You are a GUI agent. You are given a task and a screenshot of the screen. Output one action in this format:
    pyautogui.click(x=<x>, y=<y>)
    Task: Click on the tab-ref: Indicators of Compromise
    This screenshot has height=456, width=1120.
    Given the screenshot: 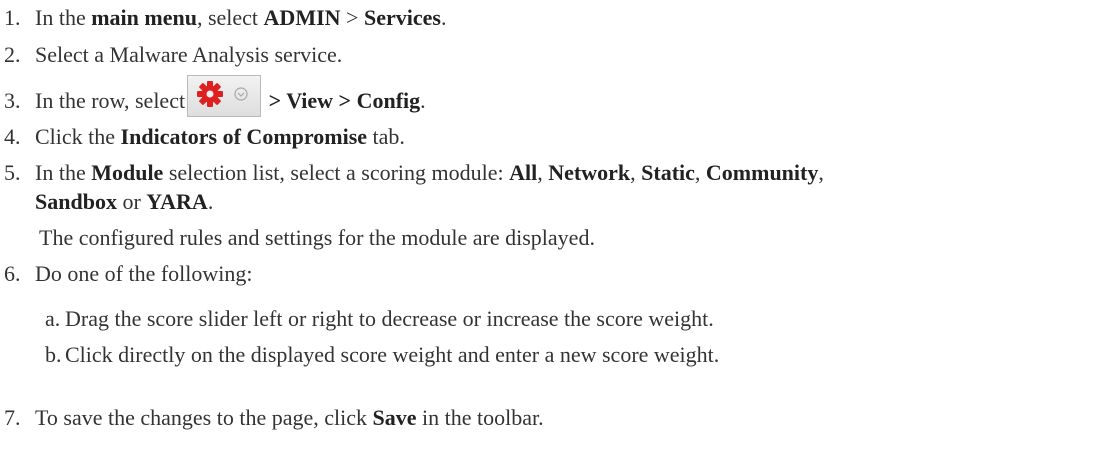 What is the action you would take?
    pyautogui.click(x=244, y=136)
    